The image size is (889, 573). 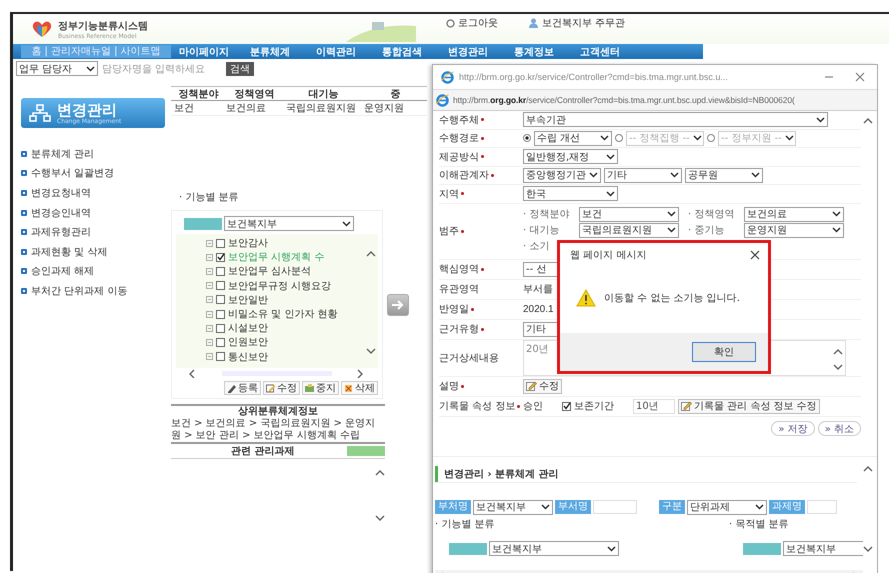 I want to click on edit-button: 기록물 관리 속성 정보 수정, so click(x=749, y=406).